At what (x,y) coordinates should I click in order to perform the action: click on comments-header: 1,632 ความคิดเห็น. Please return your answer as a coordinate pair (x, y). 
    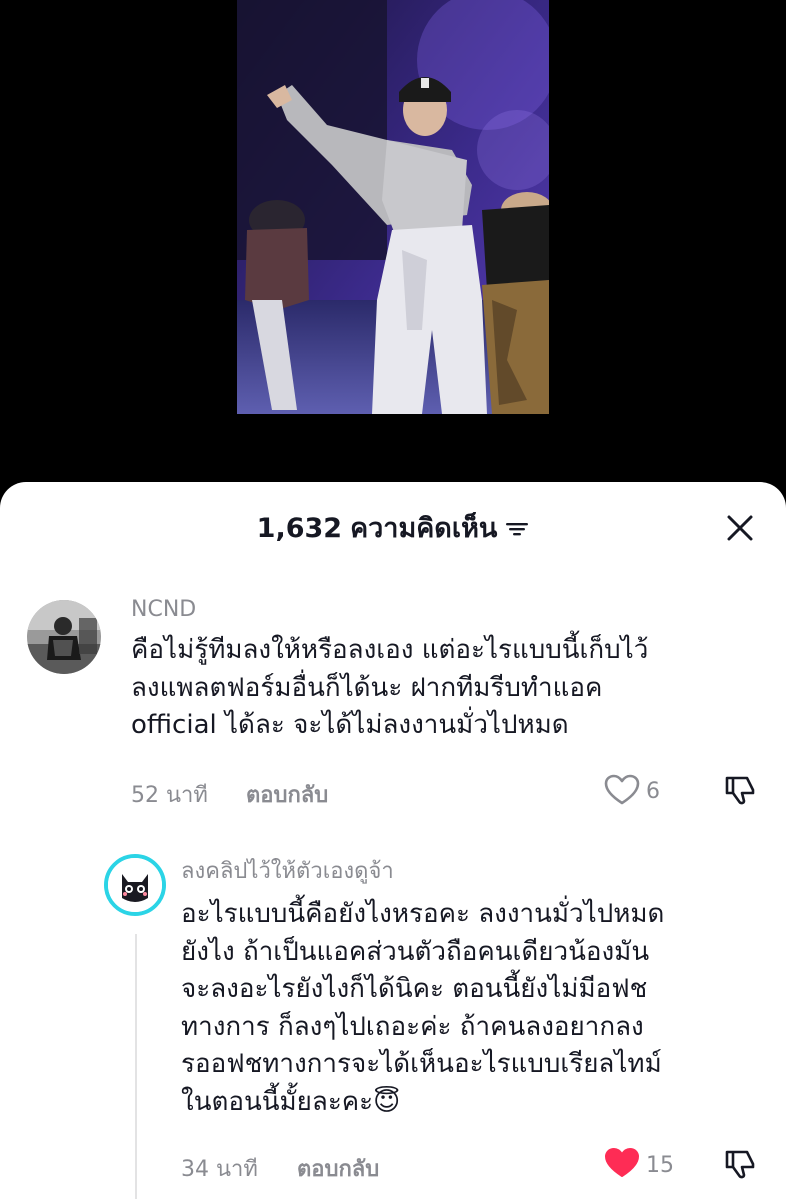
    Looking at the image, I should click on (393, 528).